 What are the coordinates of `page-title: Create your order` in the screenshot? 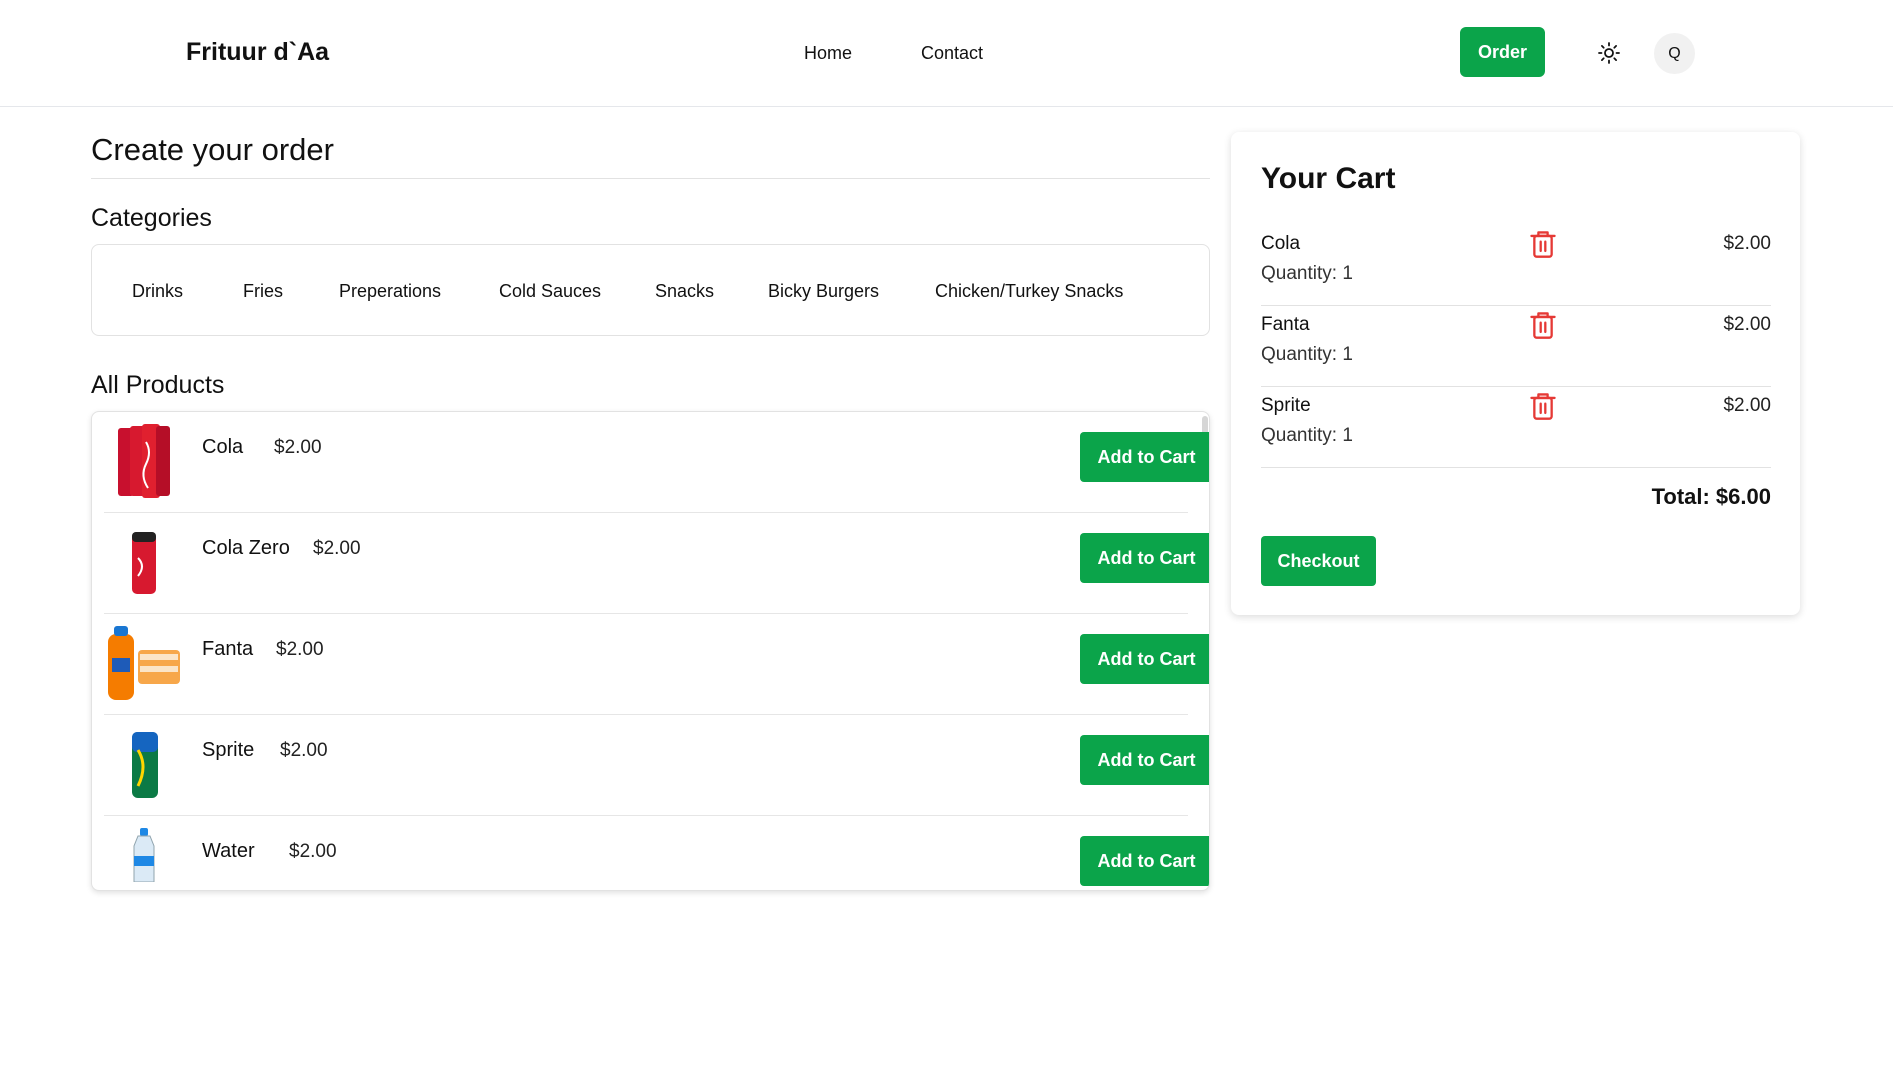 It's located at (212, 149).